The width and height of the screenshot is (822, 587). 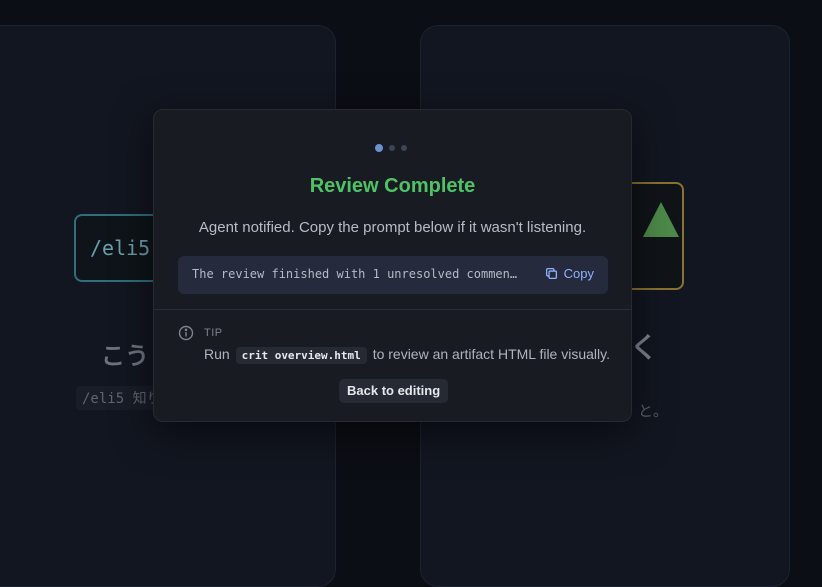 I want to click on tip-prefix: Run, so click(x=217, y=354).